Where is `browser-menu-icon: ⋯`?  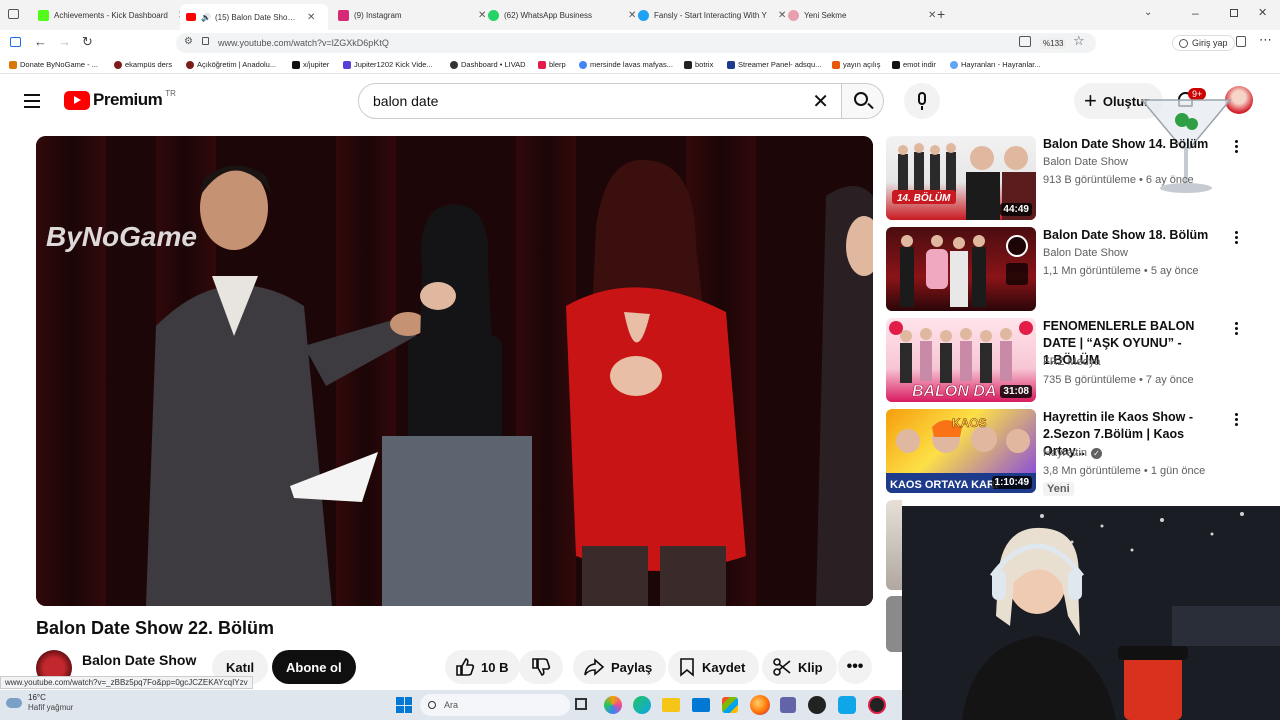
browser-menu-icon: ⋯ is located at coordinates (1265, 40).